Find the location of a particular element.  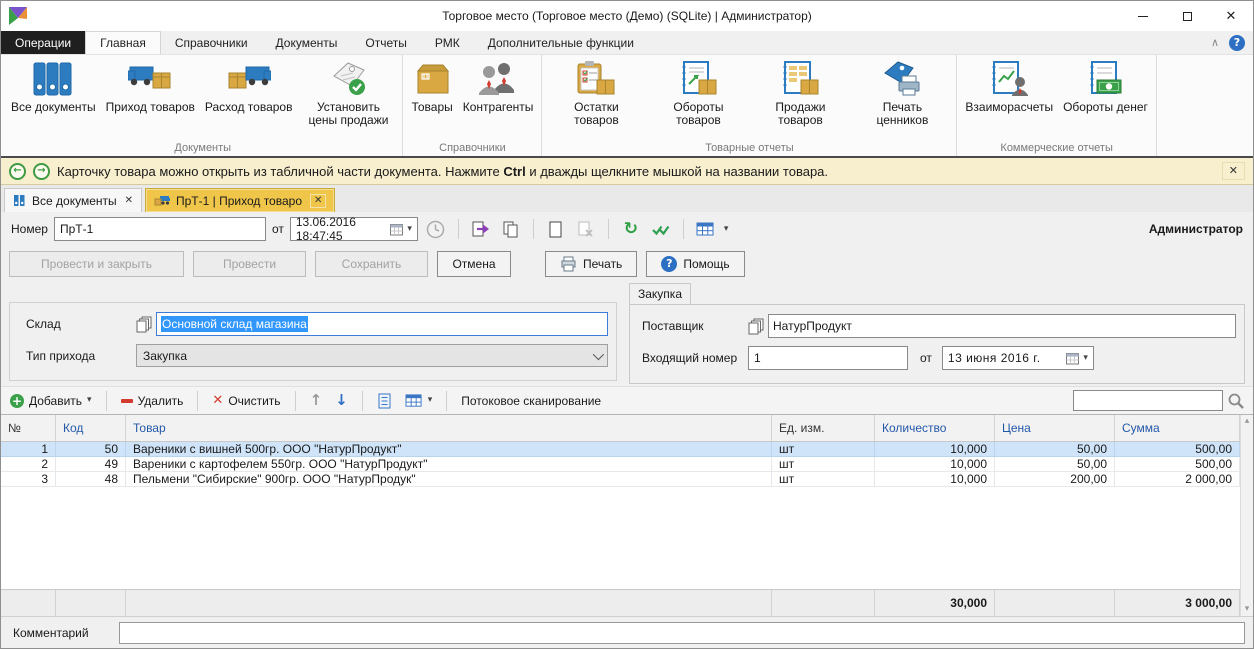

button-label: Остатки товаров is located at coordinates (596, 113).